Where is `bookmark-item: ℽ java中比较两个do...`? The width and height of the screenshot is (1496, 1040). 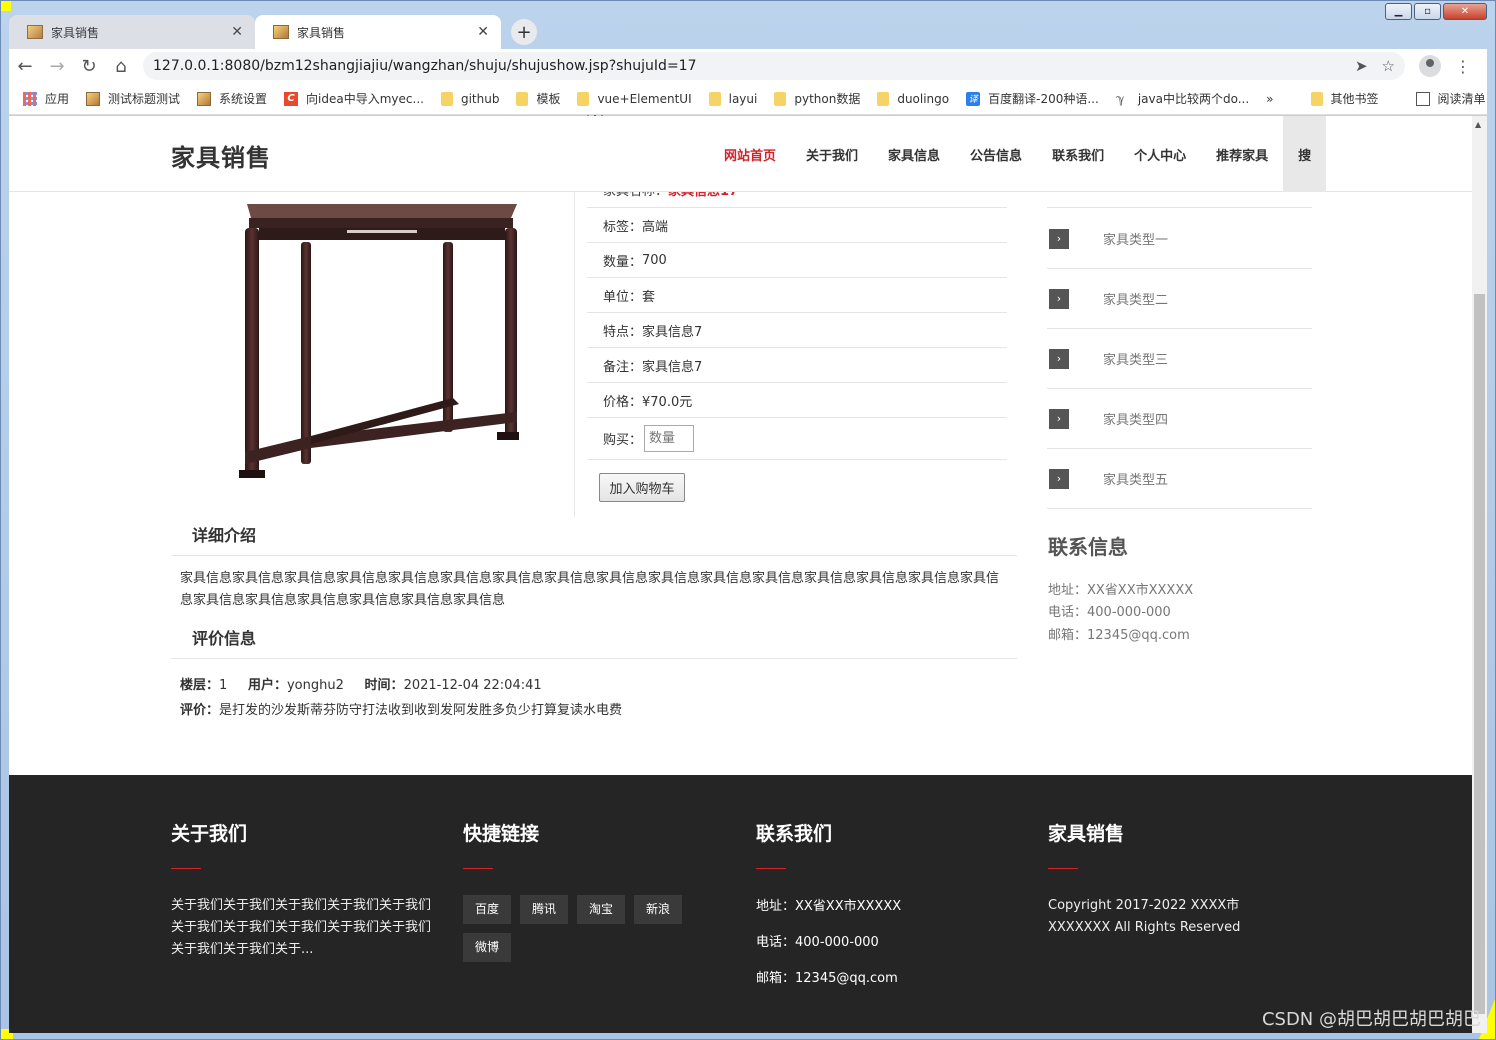
bookmark-item: ℽ java中比较两个do... is located at coordinates (1182, 98).